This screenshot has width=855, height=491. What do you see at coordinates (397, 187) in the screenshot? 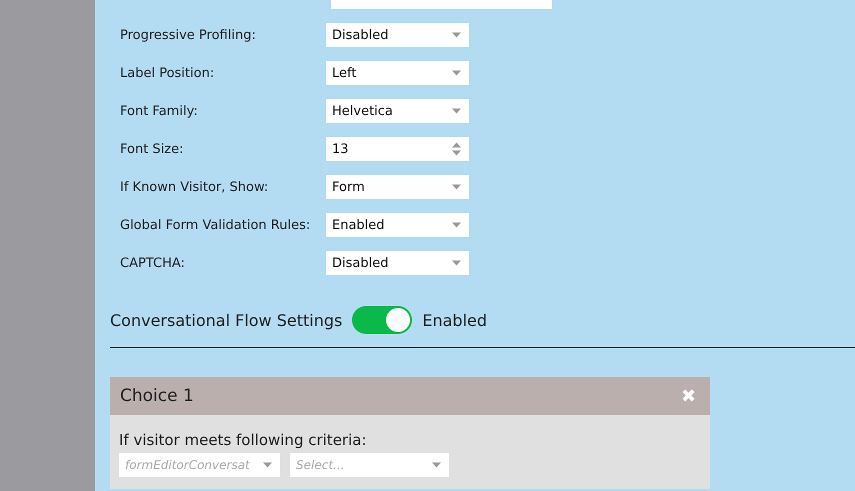
I see `select-field: Form` at bounding box center [397, 187].